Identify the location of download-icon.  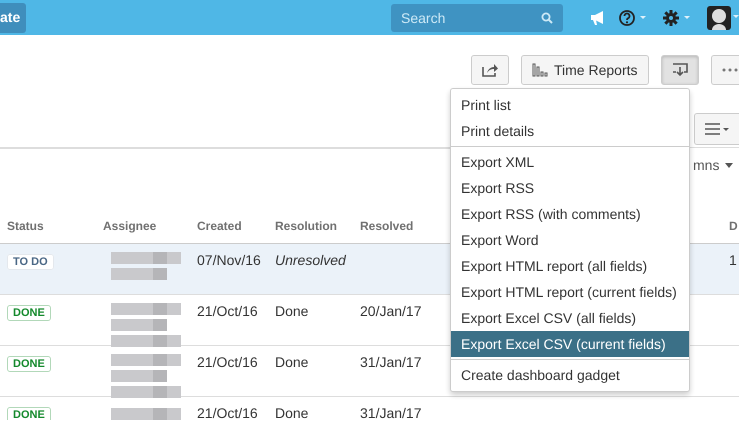
(680, 70).